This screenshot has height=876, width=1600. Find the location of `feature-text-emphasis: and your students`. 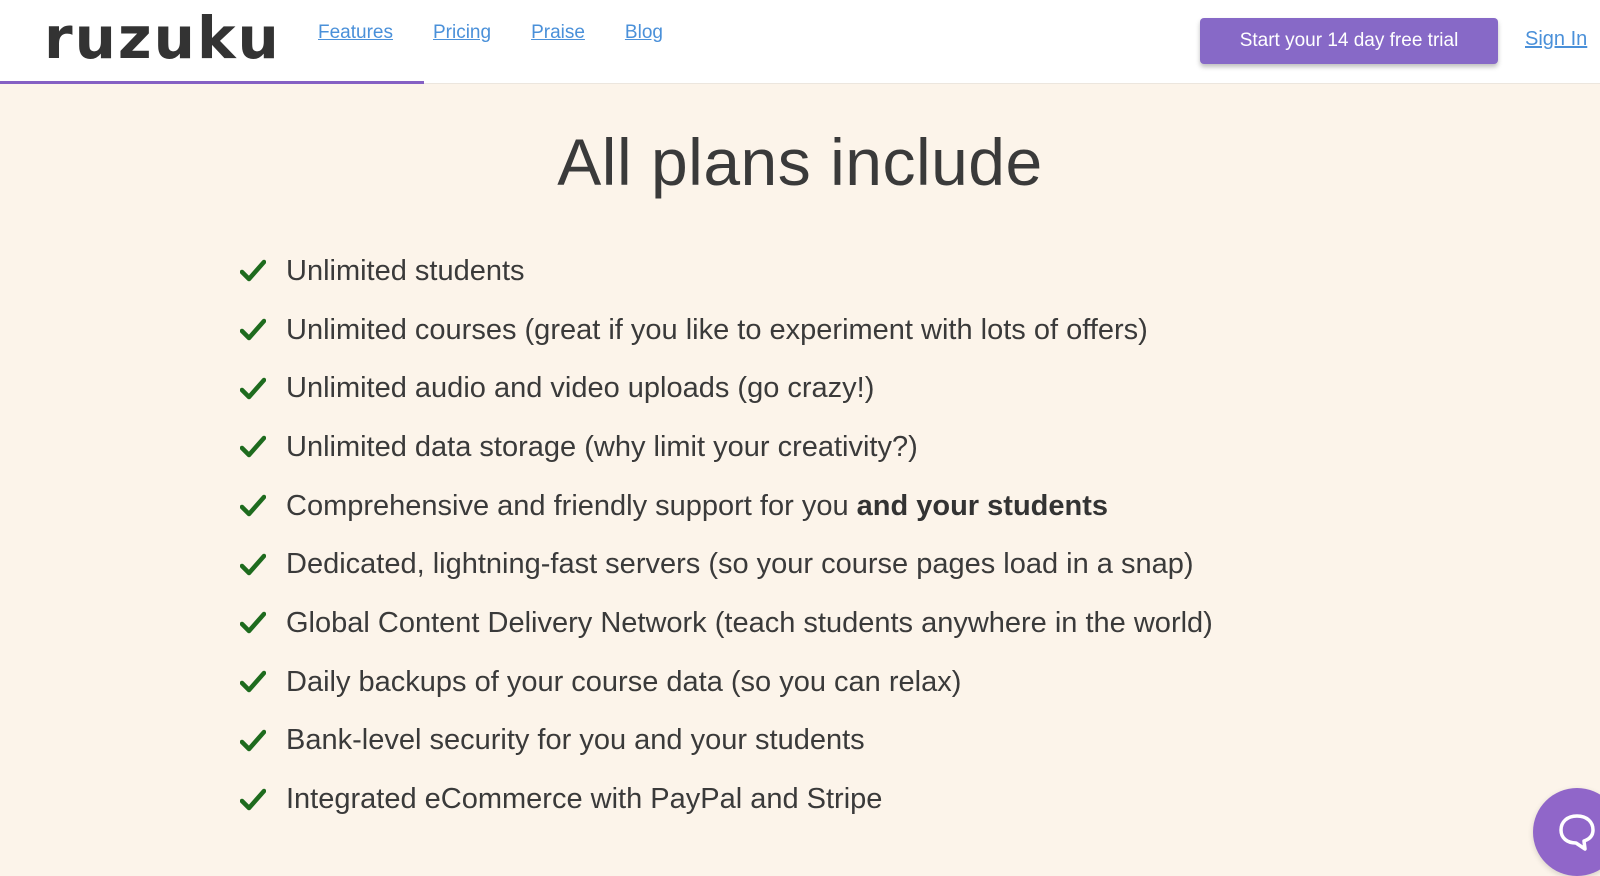

feature-text-emphasis: and your students is located at coordinates (982, 505).